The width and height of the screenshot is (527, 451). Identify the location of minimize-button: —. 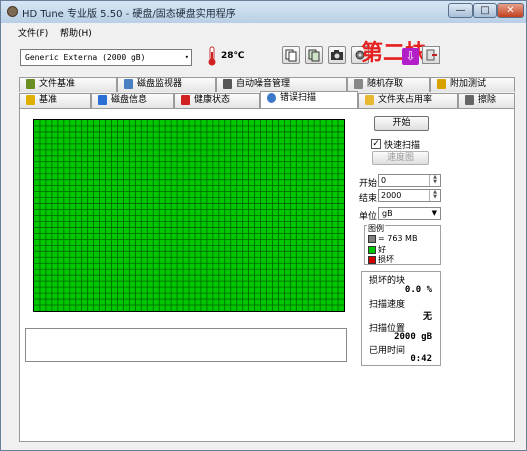
(460, 10).